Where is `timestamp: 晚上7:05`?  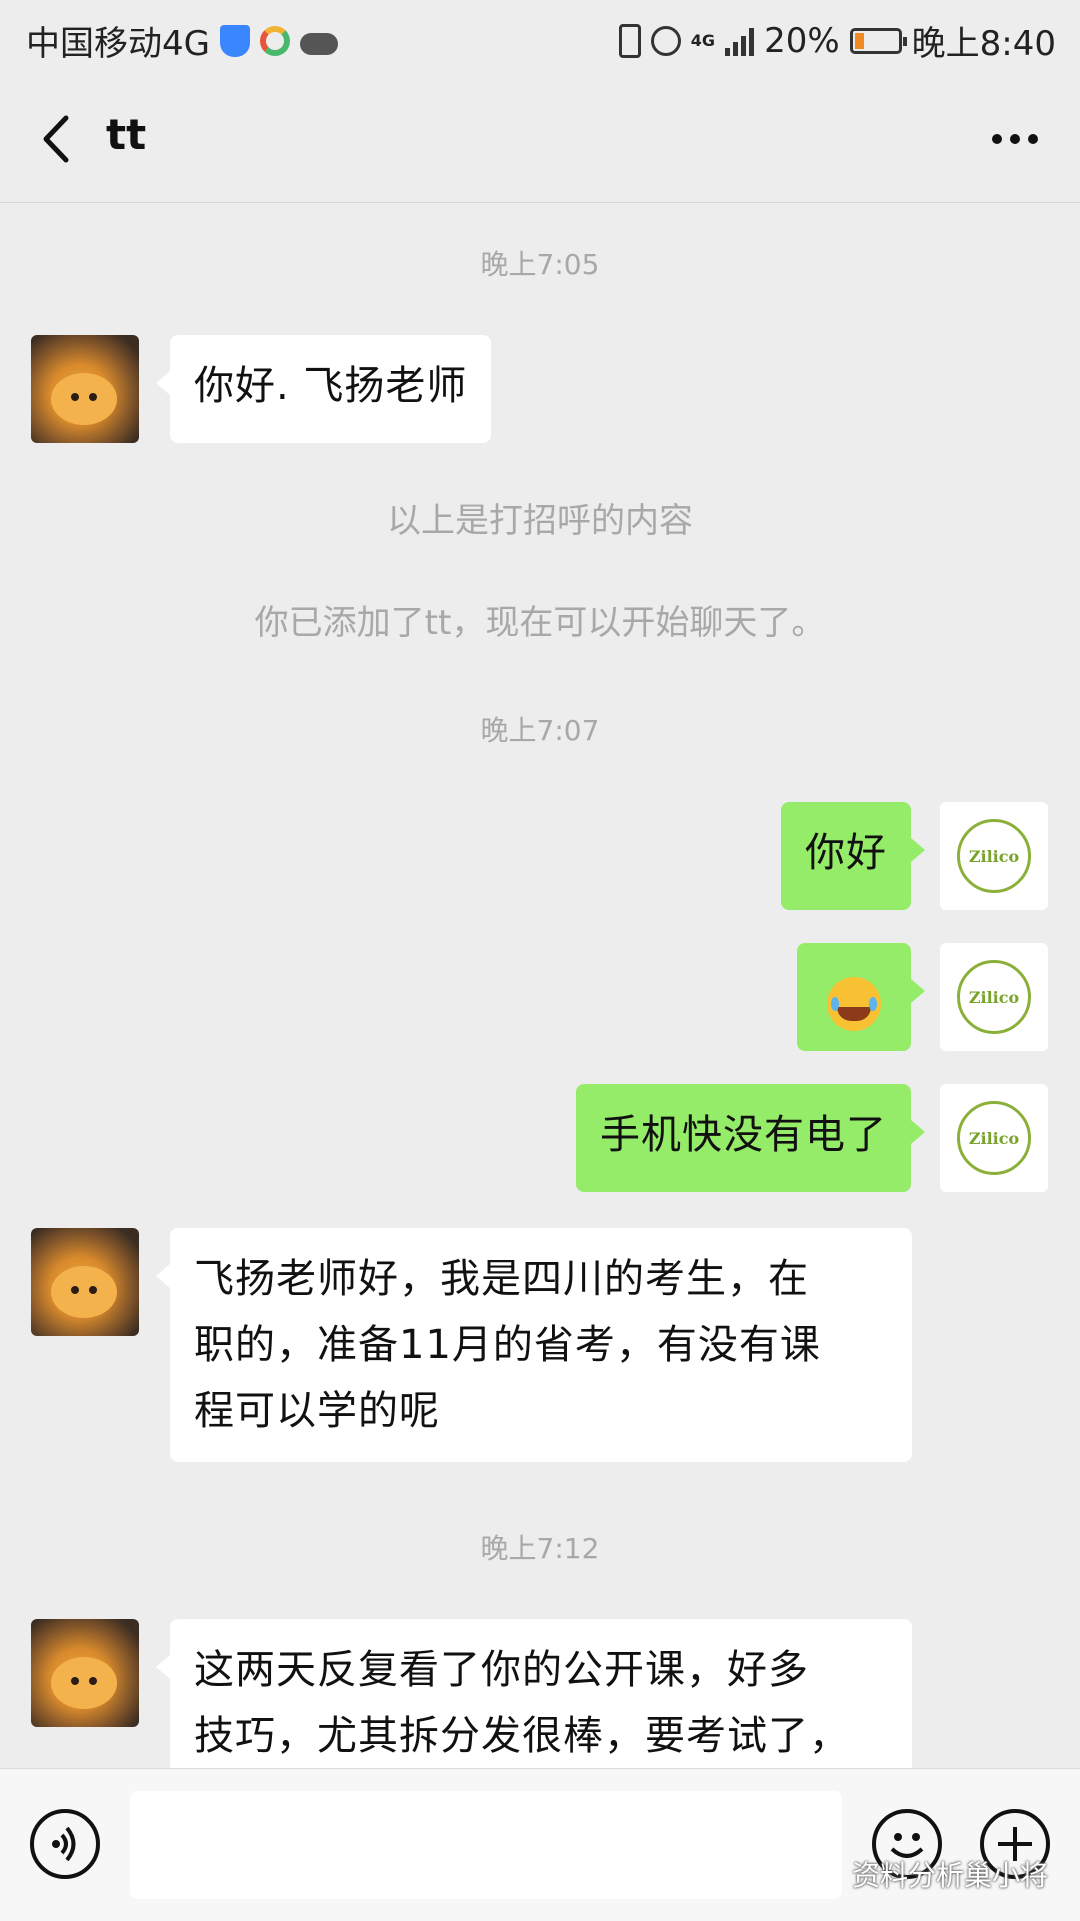
timestamp: 晚上7:05 is located at coordinates (540, 264).